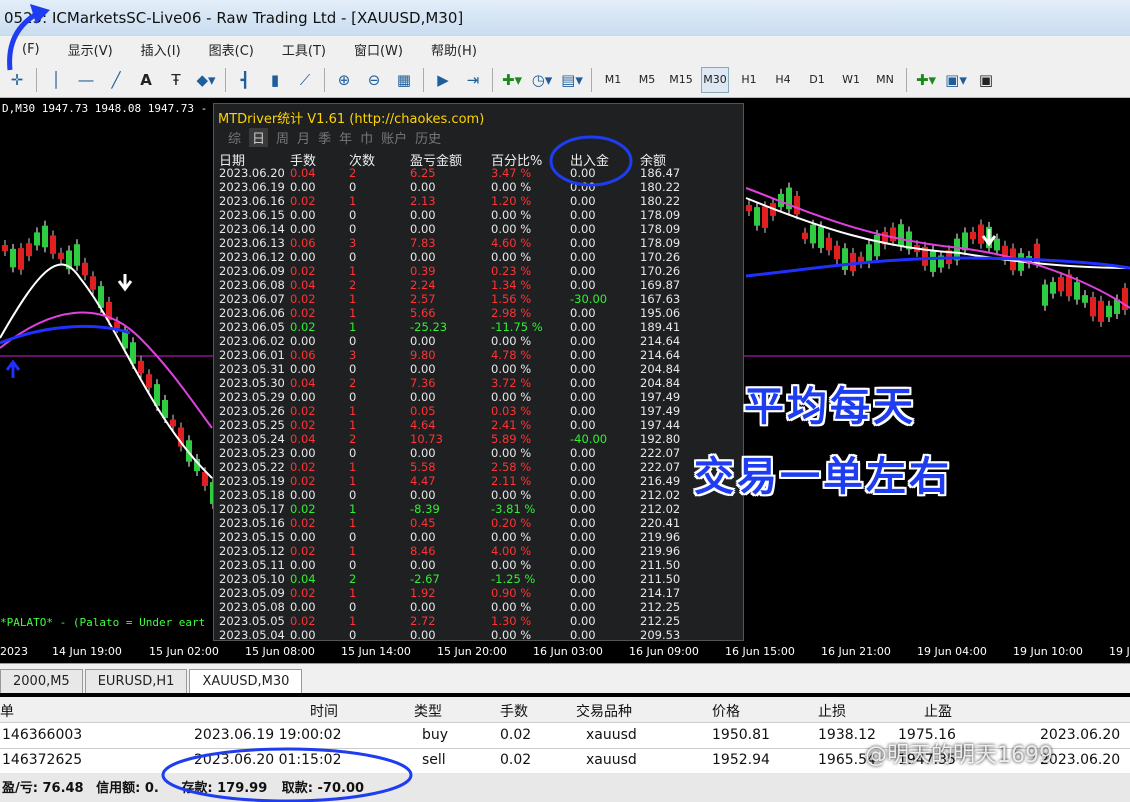  What do you see at coordinates (252, 495) in the screenshot?
I see `stats-cell: 2023.05.18` at bounding box center [252, 495].